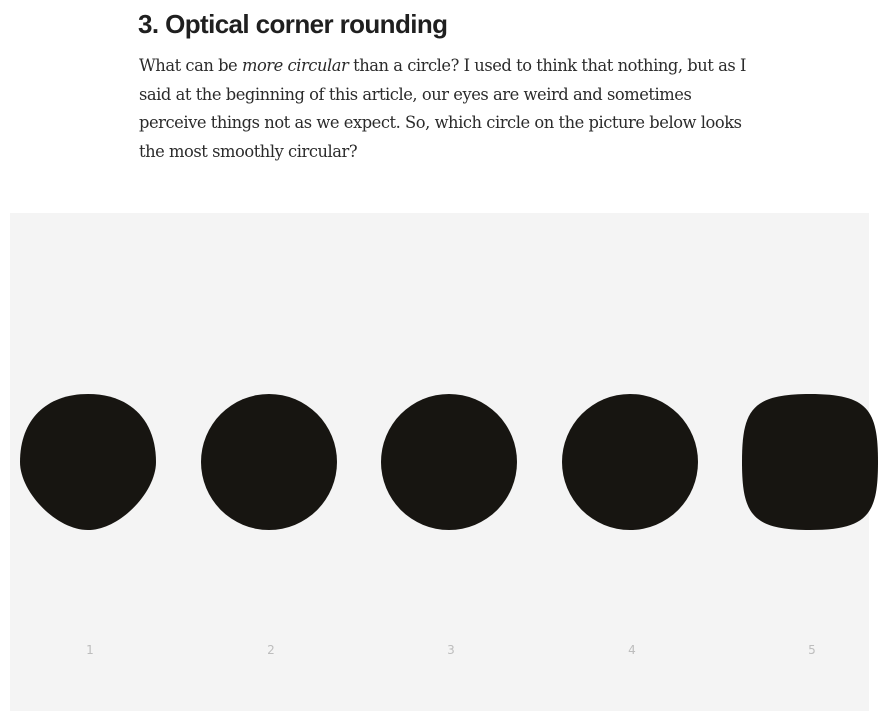 This screenshot has width=880, height=725. I want to click on paragraph-text-start: What can be, so click(190, 65).